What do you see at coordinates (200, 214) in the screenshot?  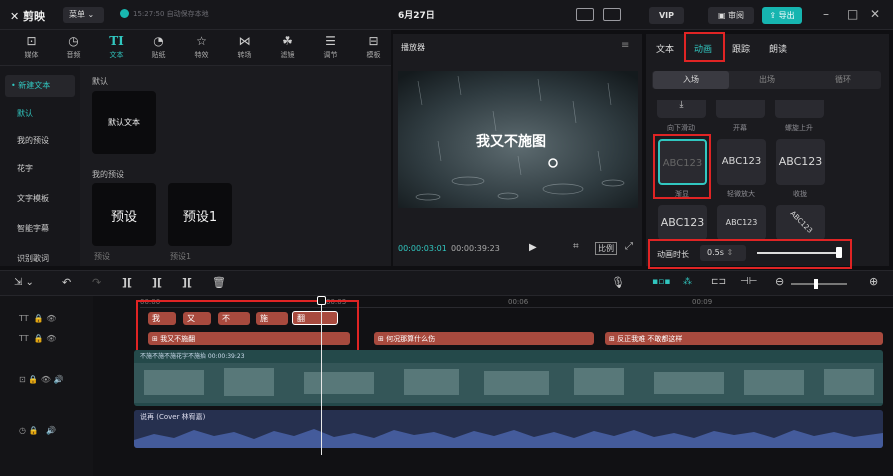 I see `preset1-card: 预设1` at bounding box center [200, 214].